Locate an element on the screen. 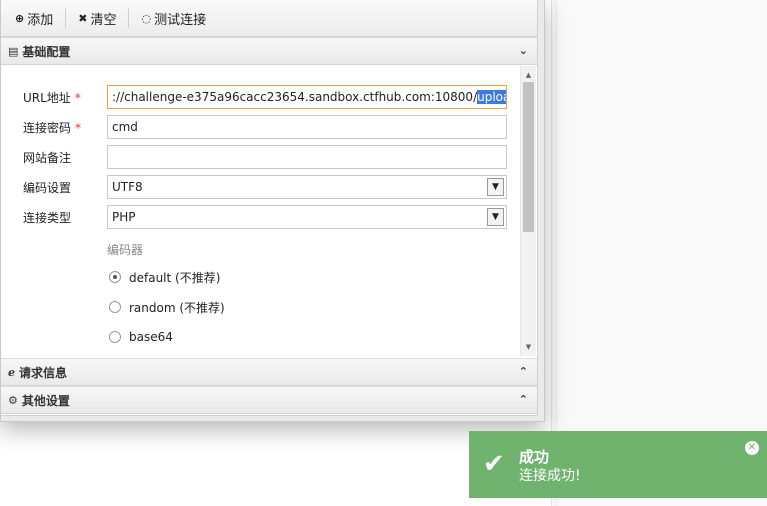  success-toast: ✔ 成功 连接成功! ✕ is located at coordinates (618, 464).